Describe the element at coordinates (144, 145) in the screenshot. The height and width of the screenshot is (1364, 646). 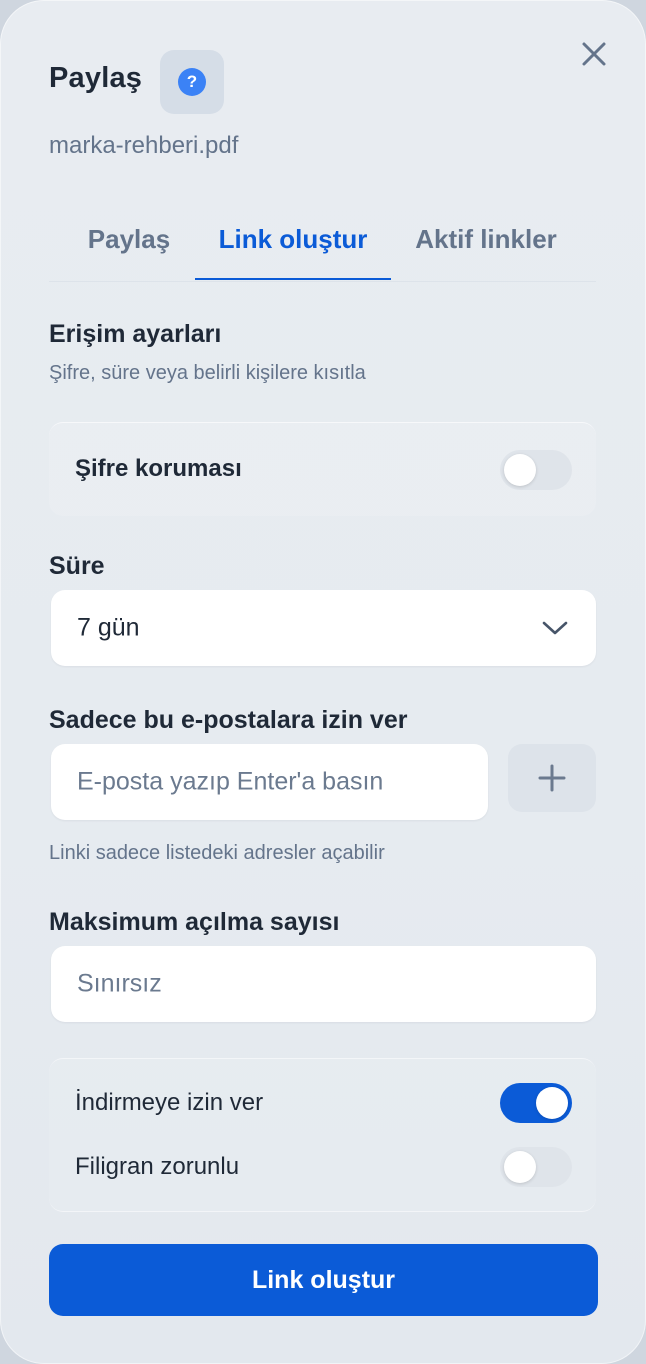
I see `file-name: marka-rehberi.pdf` at that location.